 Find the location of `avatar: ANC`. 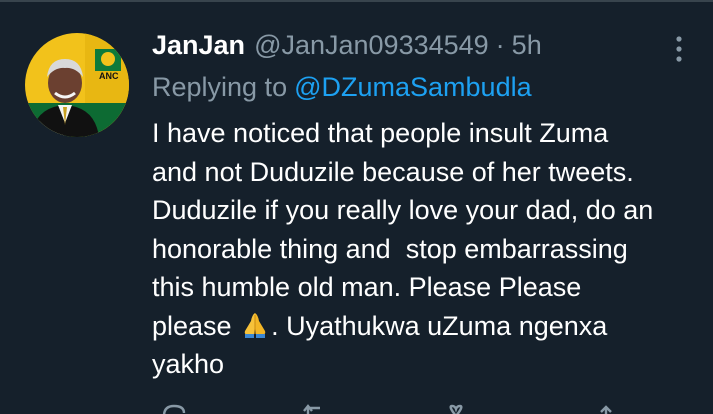

avatar: ANC is located at coordinates (77, 85).